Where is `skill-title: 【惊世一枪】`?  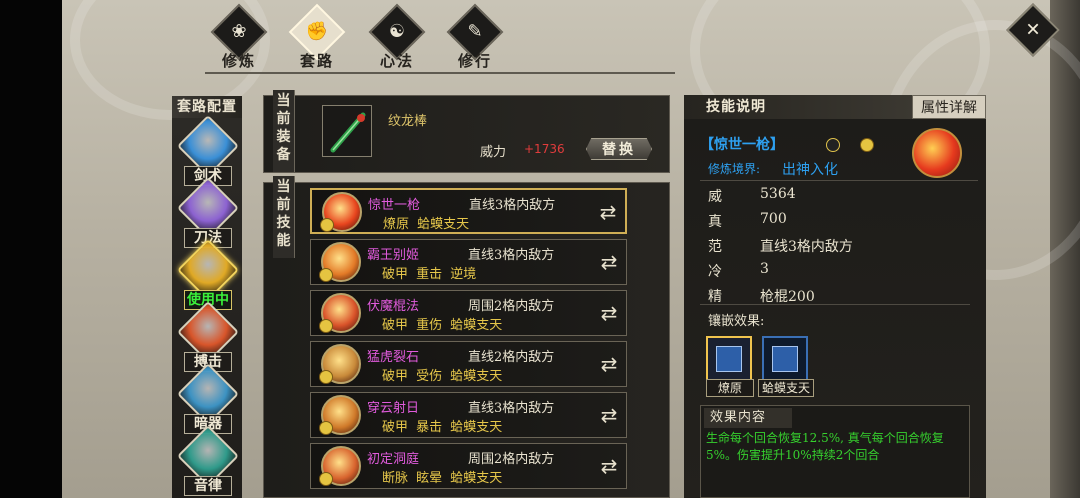 skill-title: 【惊世一枪】 is located at coordinates (742, 145).